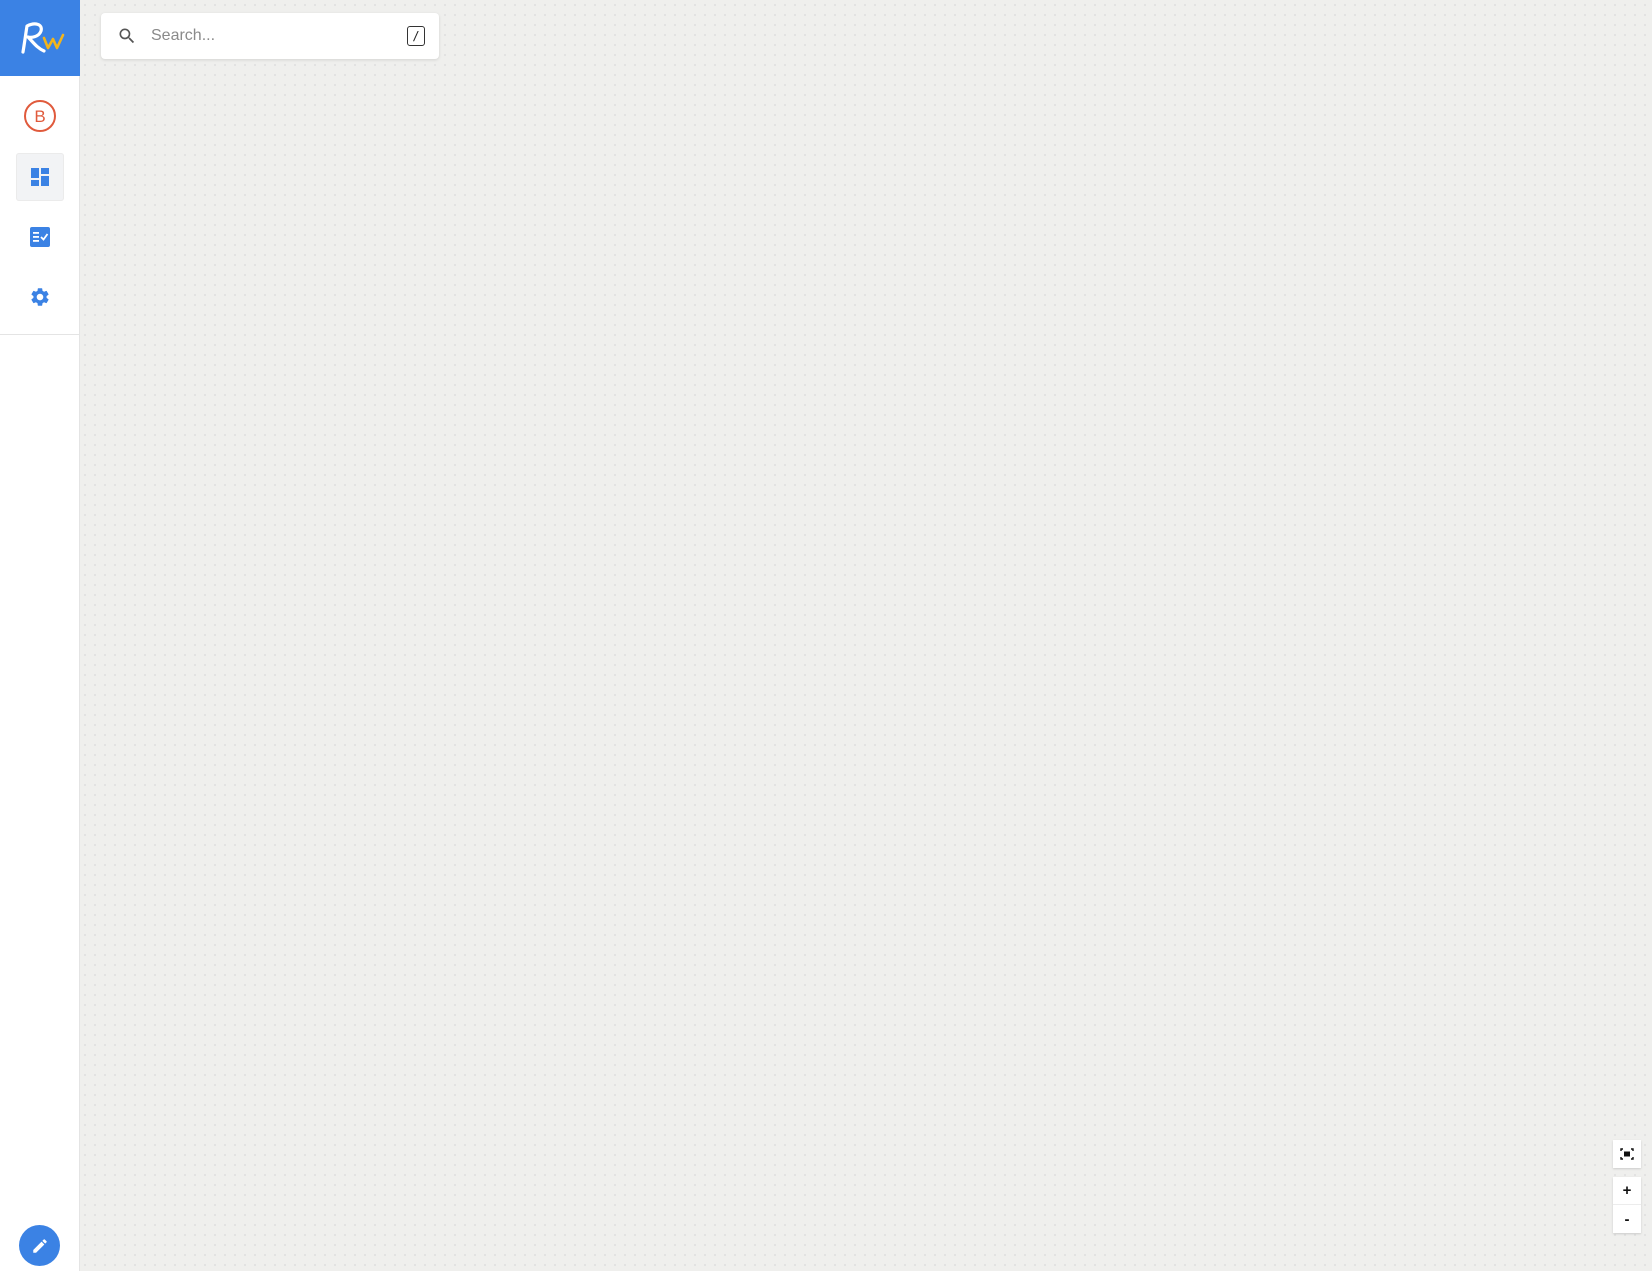 This screenshot has width=1652, height=1271. I want to click on zoom-in-button: +, so click(1627, 1191).